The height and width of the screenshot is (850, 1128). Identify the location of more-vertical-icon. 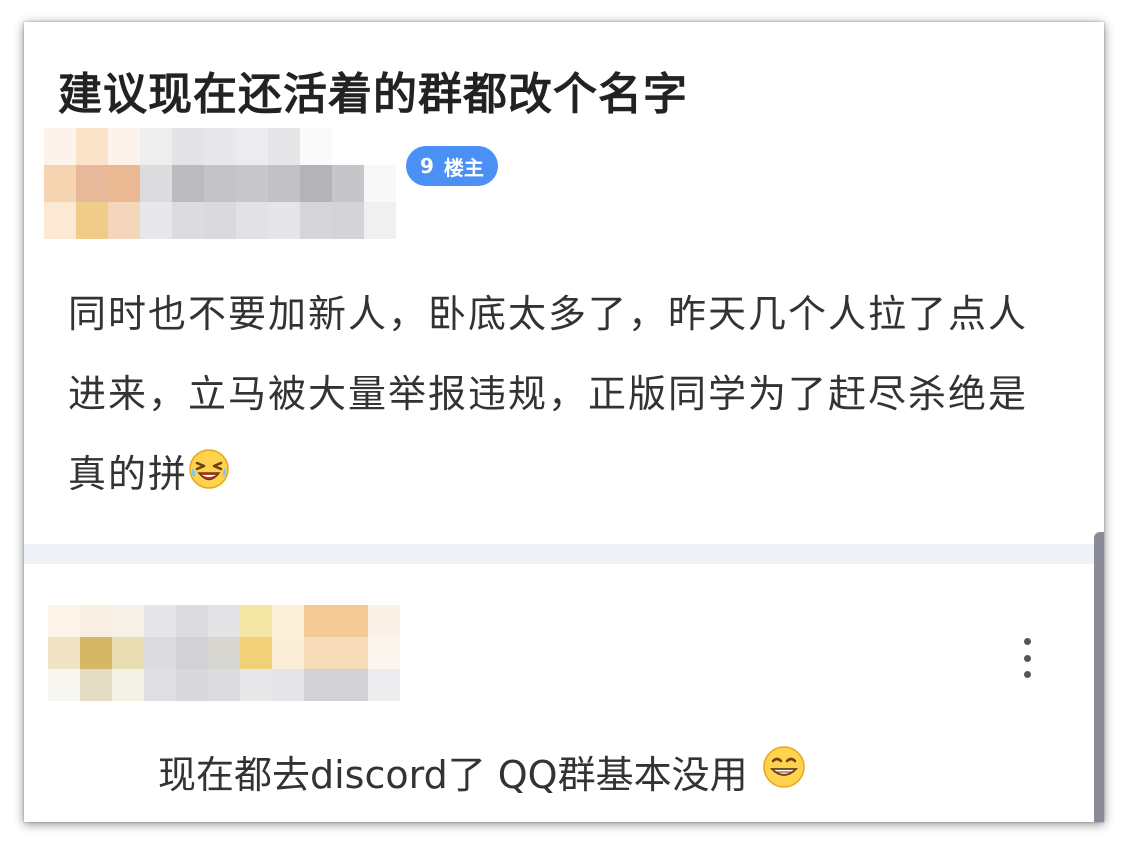
(1027, 658).